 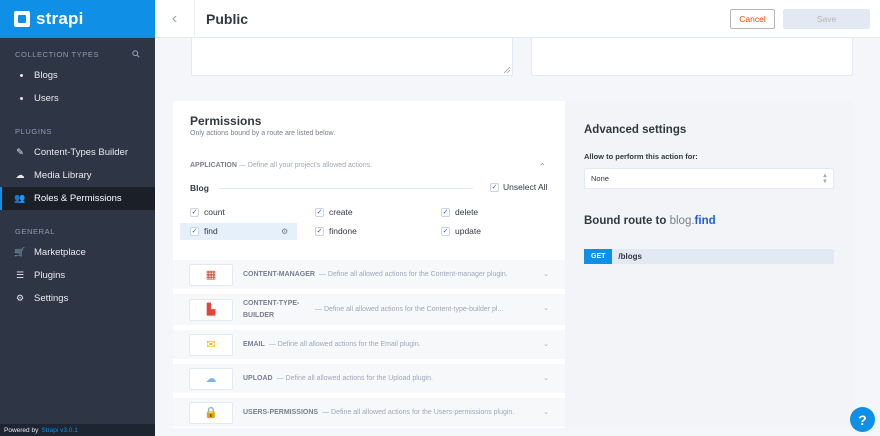 What do you see at coordinates (59, 430) in the screenshot?
I see `strapi-version-link: Strapi v3.0.1` at bounding box center [59, 430].